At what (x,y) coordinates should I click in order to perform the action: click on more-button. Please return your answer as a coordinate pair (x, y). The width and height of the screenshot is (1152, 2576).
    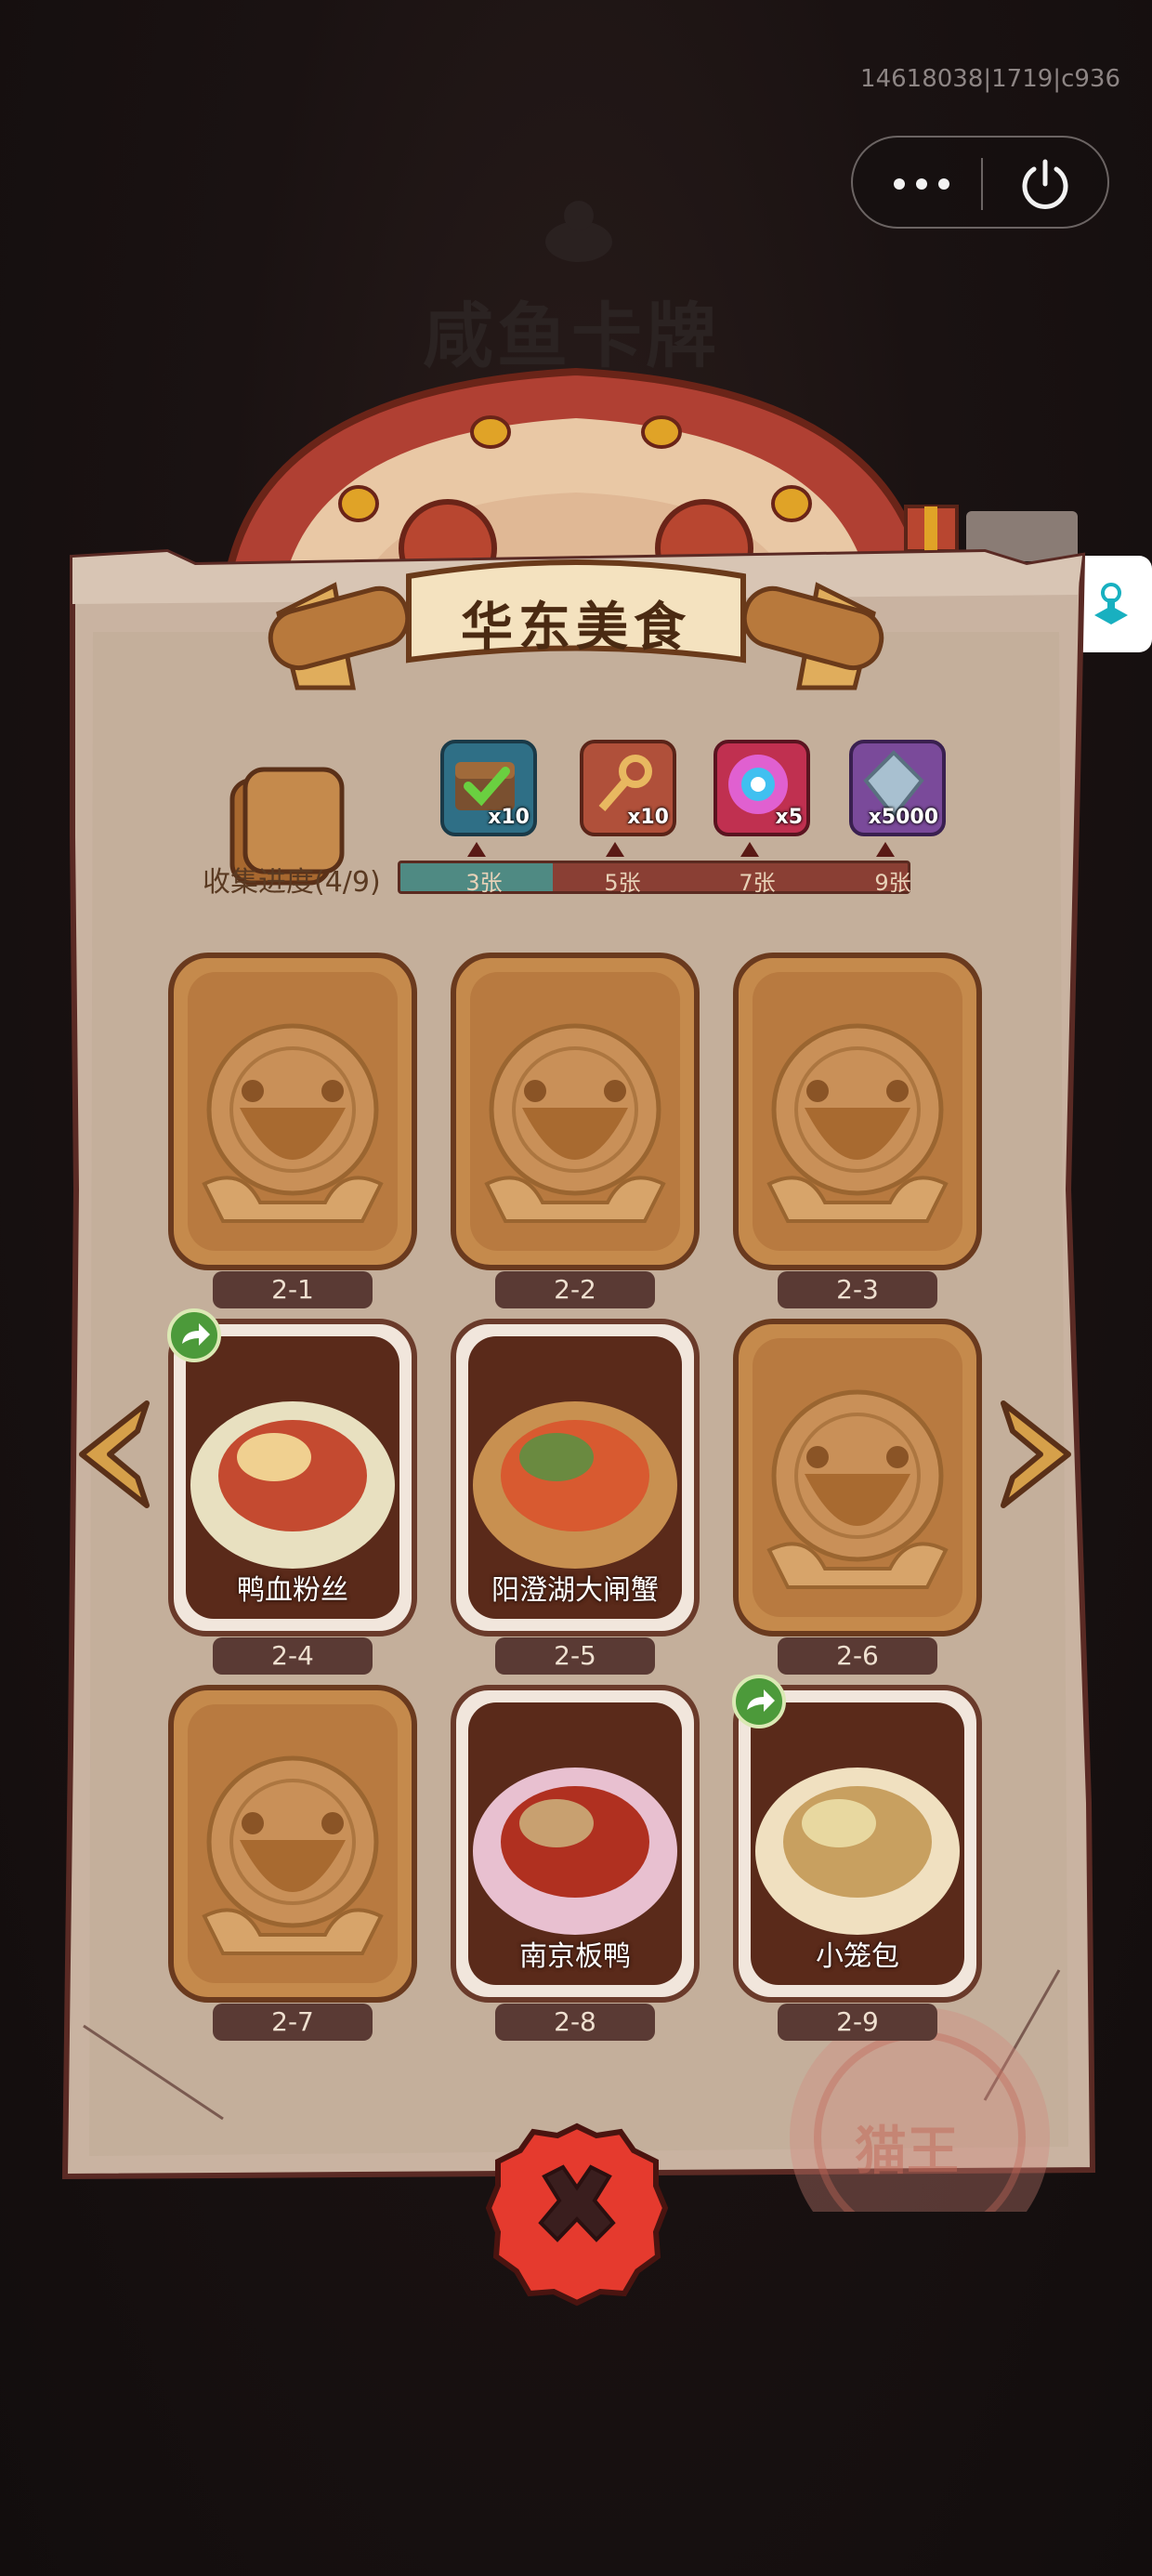
    Looking at the image, I should click on (921, 183).